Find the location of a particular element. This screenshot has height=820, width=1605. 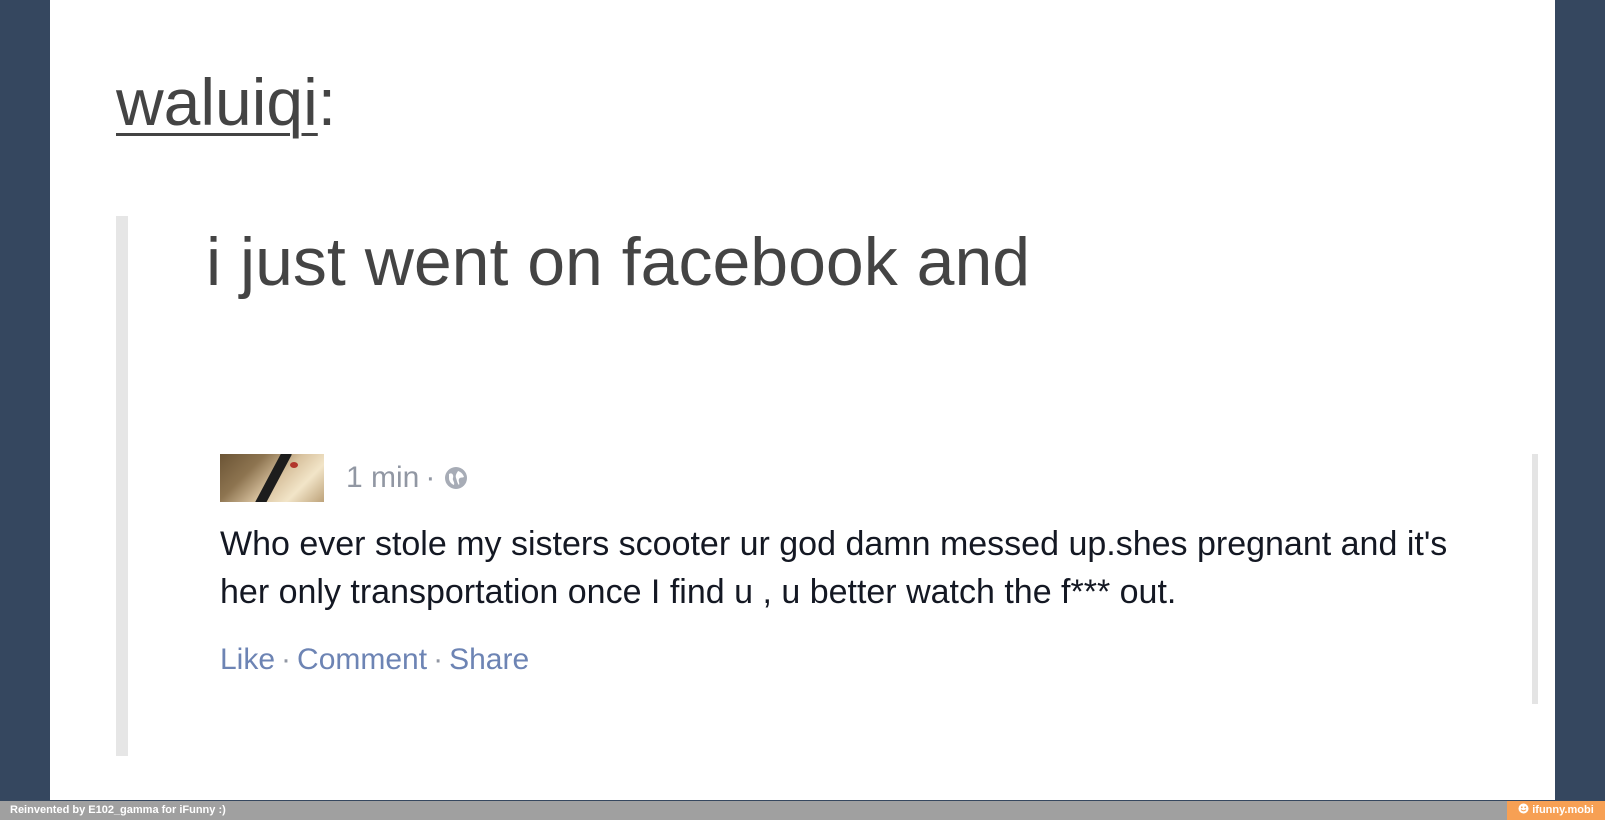

blockquote-bar is located at coordinates (122, 486).